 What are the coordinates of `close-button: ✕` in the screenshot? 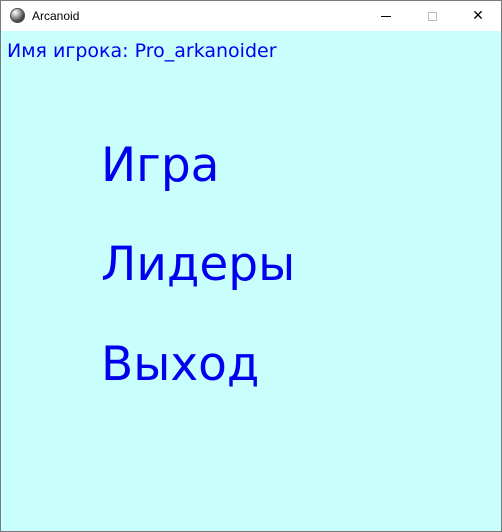 It's located at (478, 16).